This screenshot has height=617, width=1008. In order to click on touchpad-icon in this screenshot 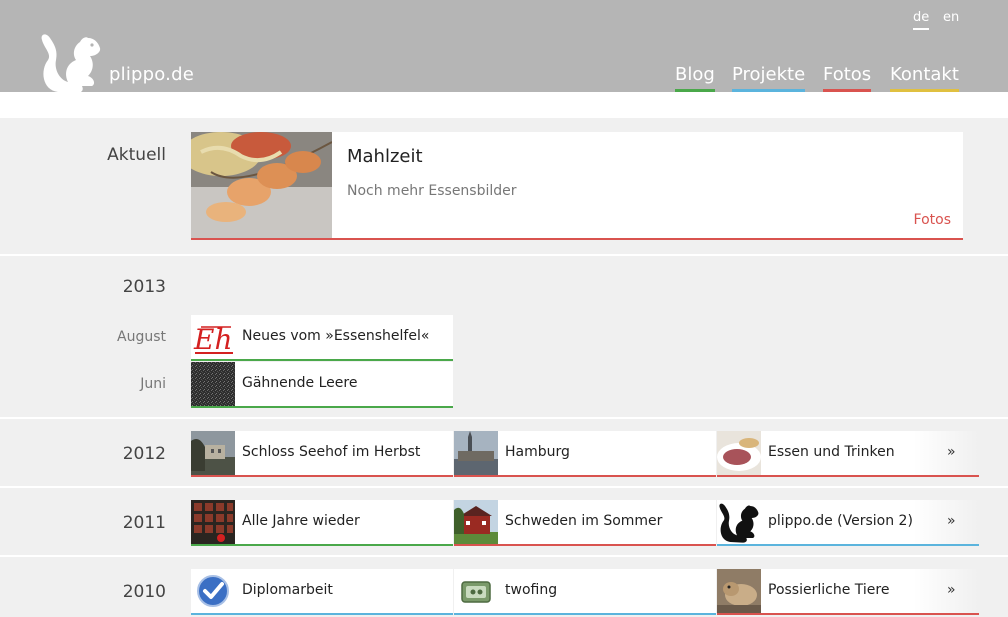, I will do `click(476, 591)`.